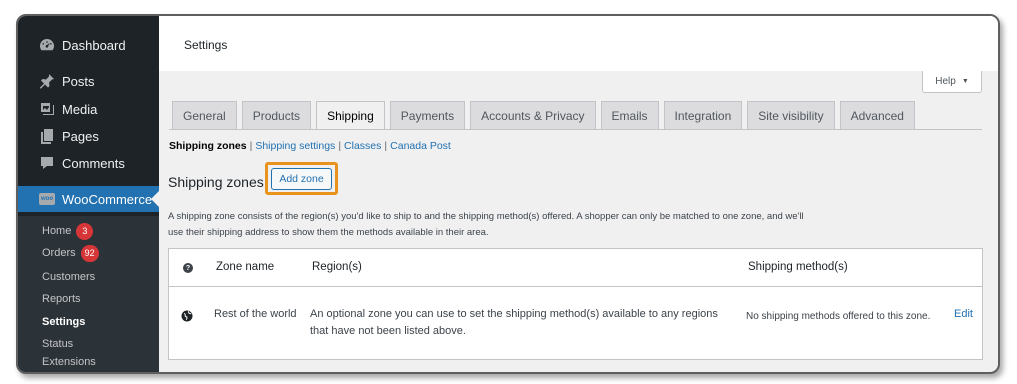  Describe the element at coordinates (57, 231) in the screenshot. I see `submenu-label: Home` at that location.